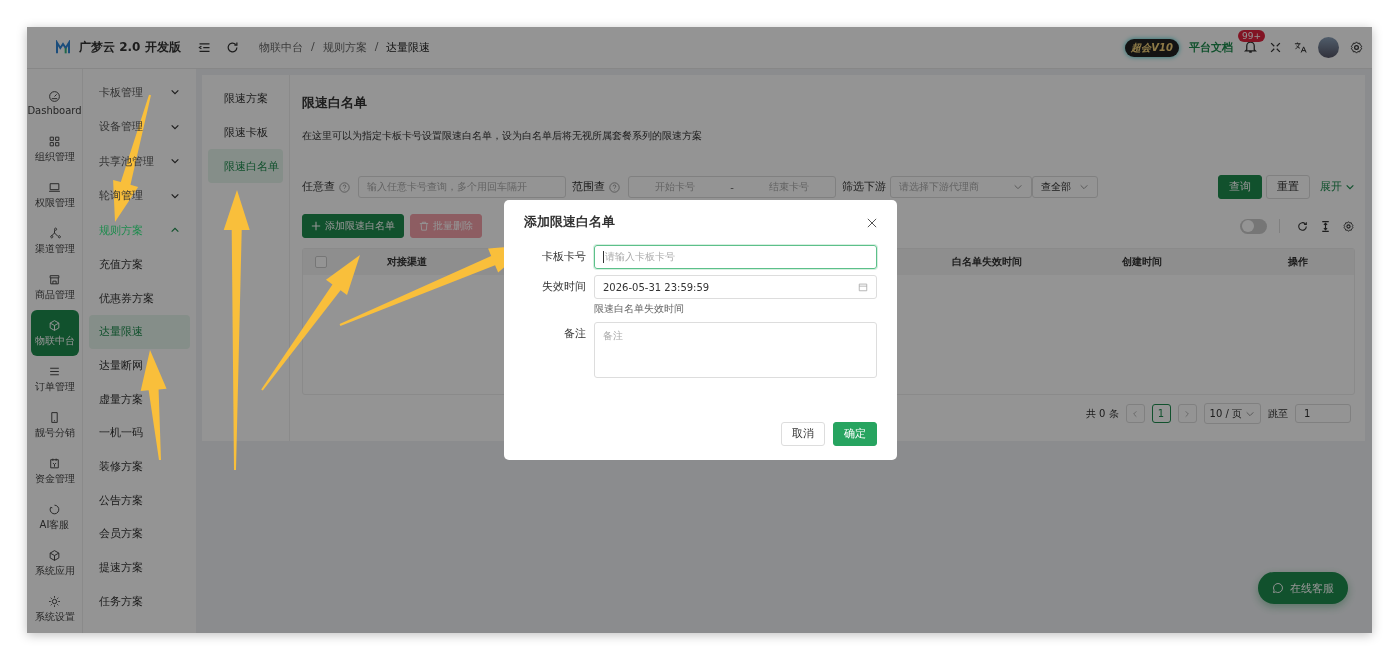 This screenshot has width=1400, height=661. What do you see at coordinates (63, 47) in the screenshot?
I see `logo-icon` at bounding box center [63, 47].